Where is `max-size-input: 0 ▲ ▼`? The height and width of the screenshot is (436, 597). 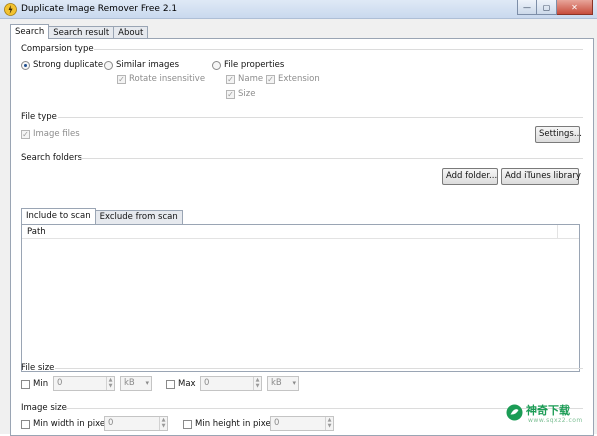 max-size-input: 0 ▲ ▼ is located at coordinates (231, 383).